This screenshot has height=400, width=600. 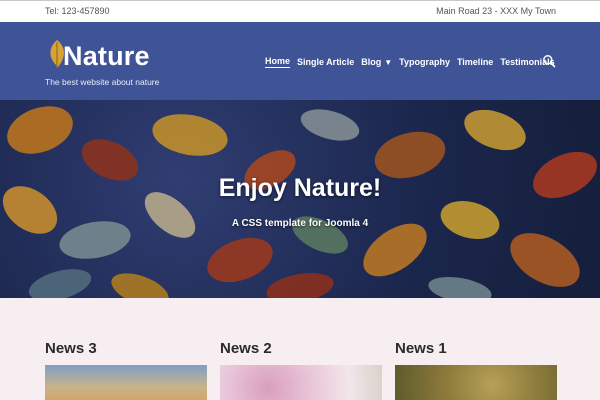 I want to click on news-title: News 2, so click(x=246, y=348).